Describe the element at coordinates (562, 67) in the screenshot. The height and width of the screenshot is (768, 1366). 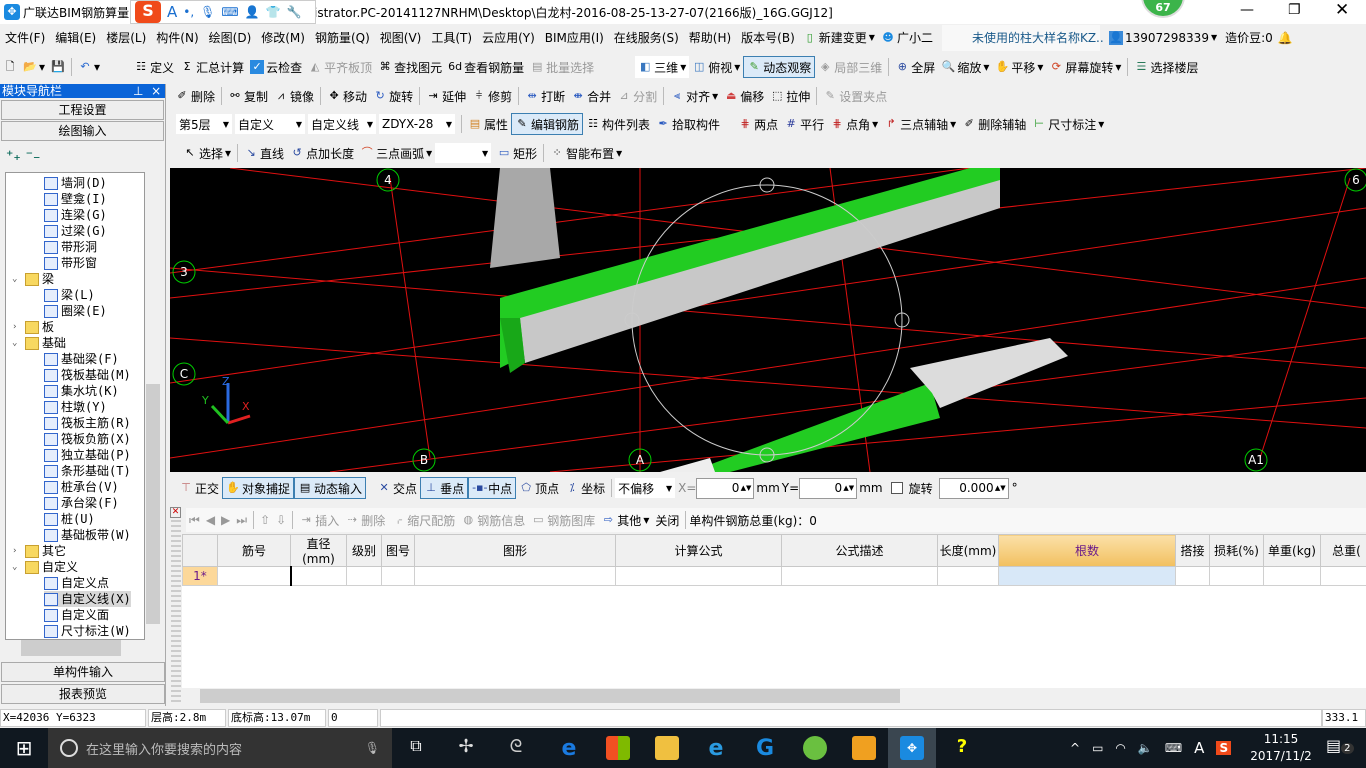
I see `batch-select-button: ▤ 批量选择` at that location.